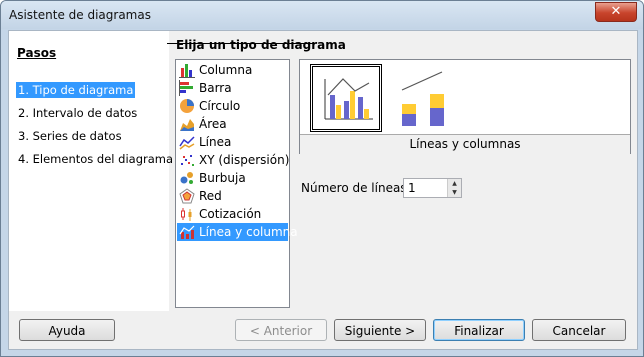 This screenshot has width=644, height=357. What do you see at coordinates (187, 232) in the screenshot?
I see `line-column-chart-icon` at bounding box center [187, 232].